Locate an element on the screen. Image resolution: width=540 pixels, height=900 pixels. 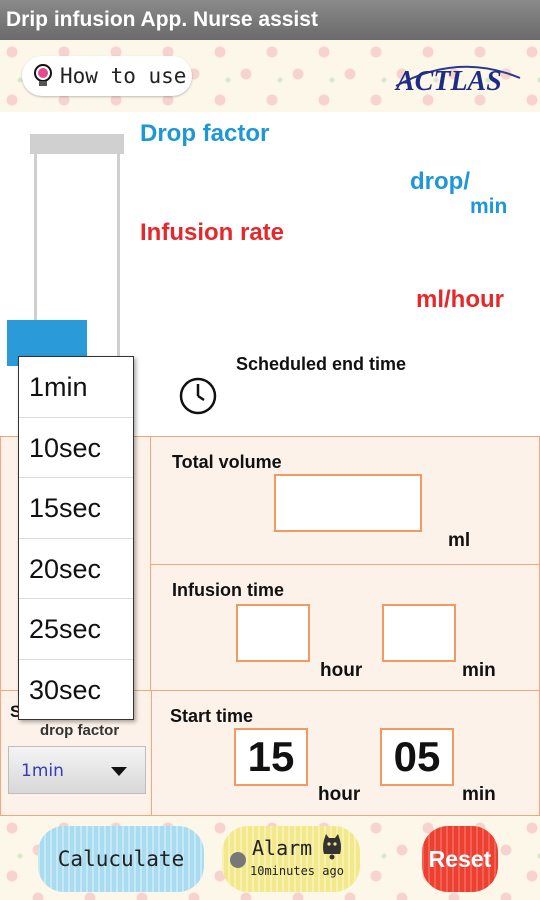
alarm-status-dot is located at coordinates (238, 860).